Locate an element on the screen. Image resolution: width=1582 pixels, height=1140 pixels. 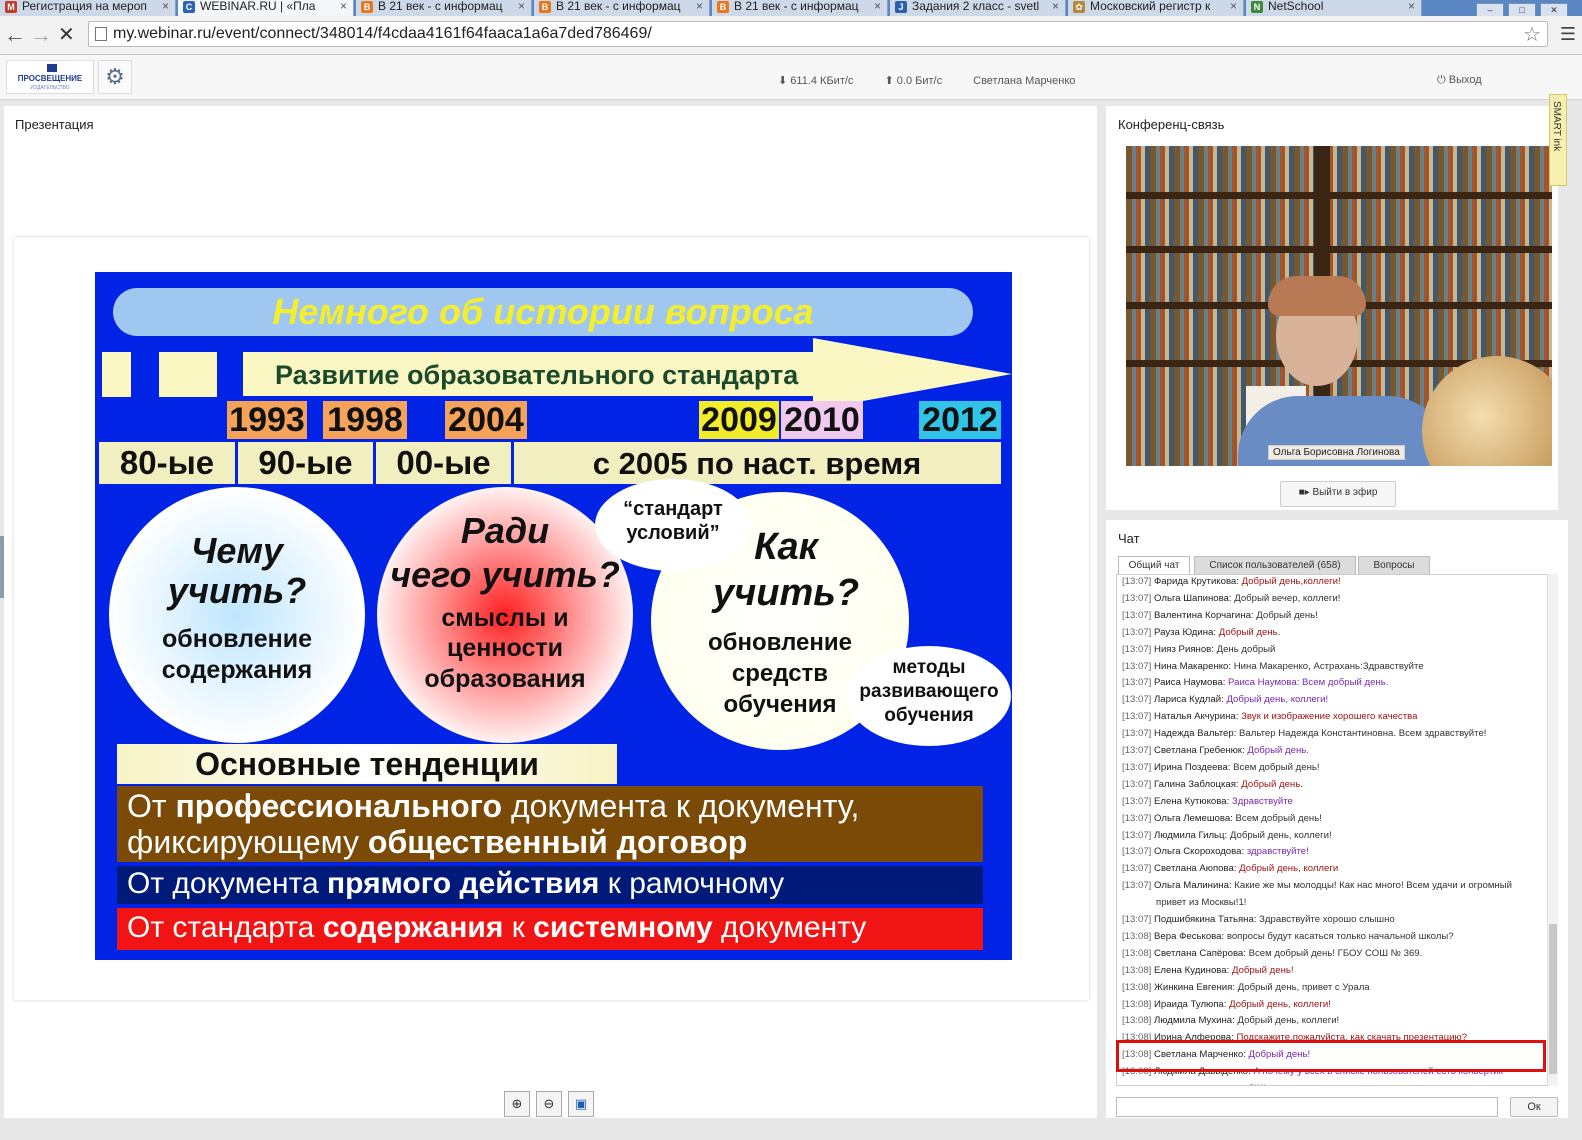
gear-icon: ⚙ is located at coordinates (115, 77).